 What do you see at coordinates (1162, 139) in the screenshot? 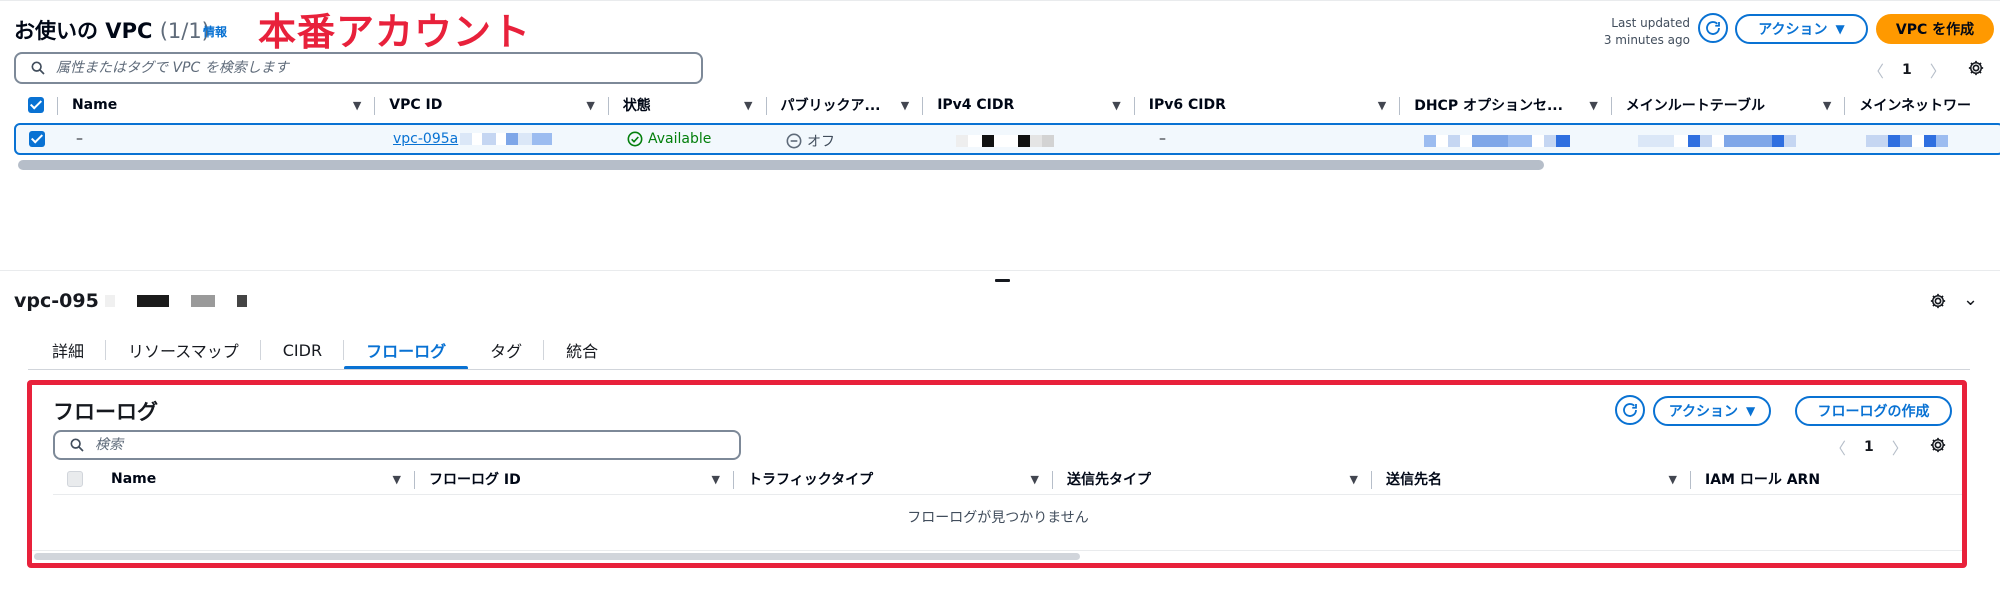
I see `cell-ipv6-cidr: –` at bounding box center [1162, 139].